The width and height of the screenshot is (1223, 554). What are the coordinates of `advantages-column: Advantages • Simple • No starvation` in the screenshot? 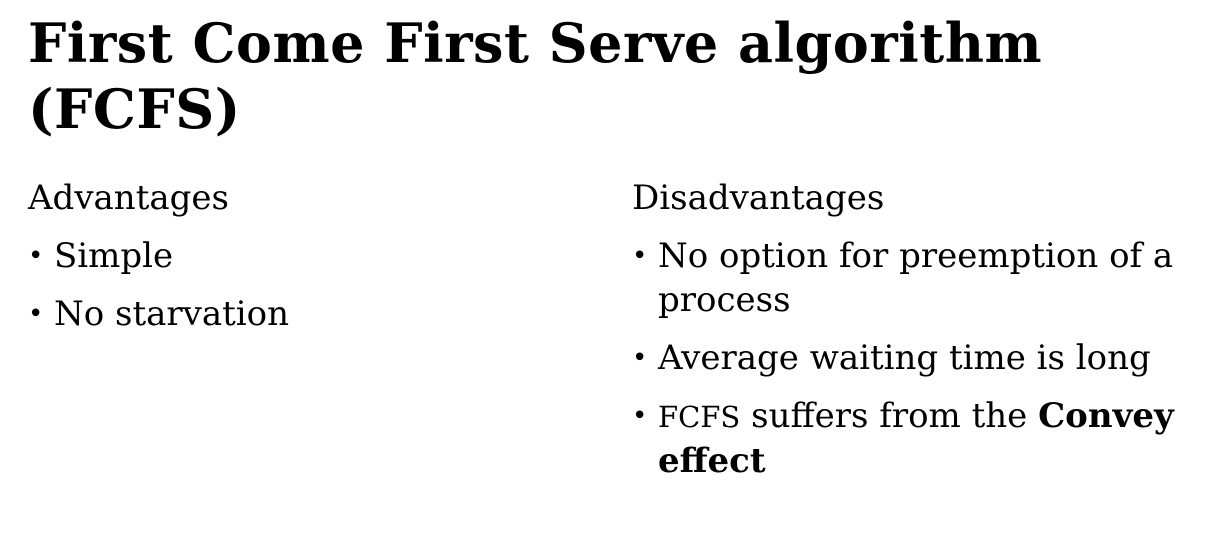 It's located at (308, 263).